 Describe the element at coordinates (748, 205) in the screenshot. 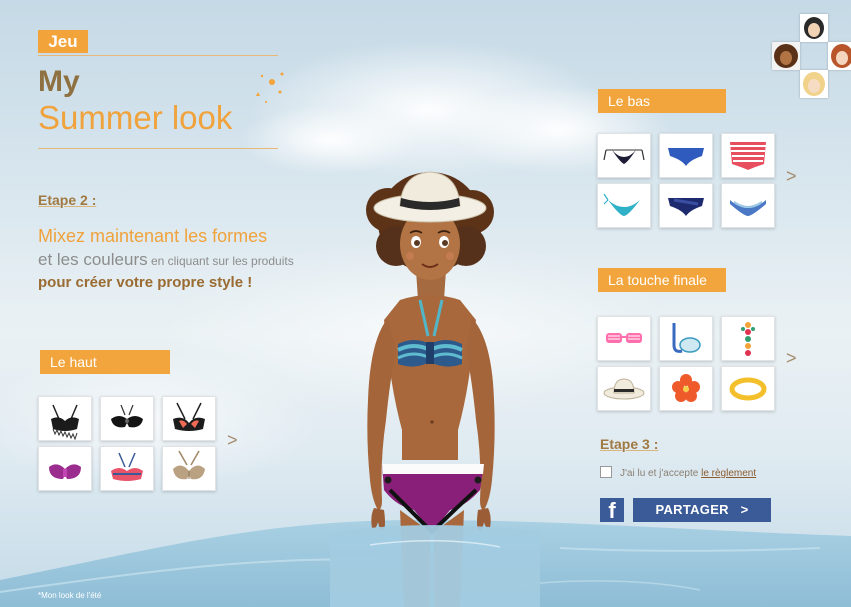

I see `blue-striped-bottom-tile` at that location.